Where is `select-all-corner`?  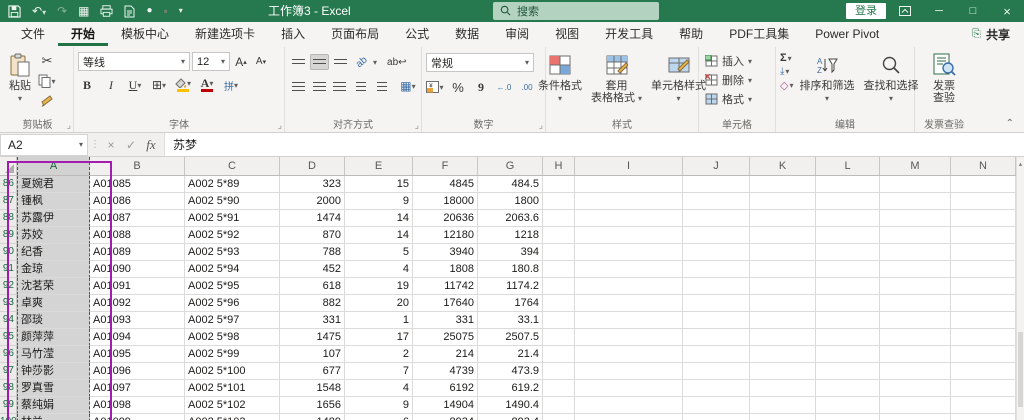
select-all-corner is located at coordinates (8, 166).